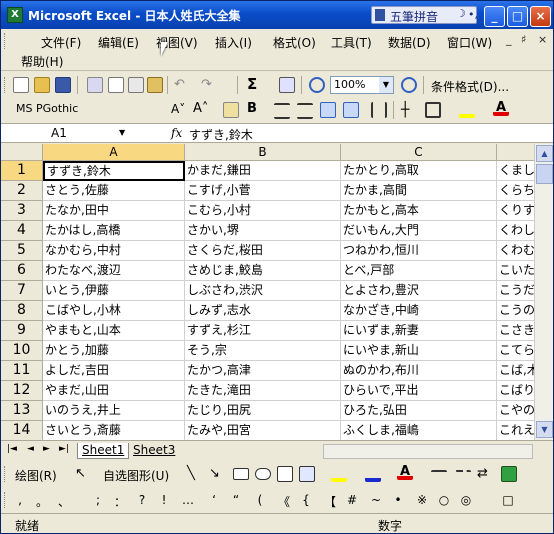 This screenshot has width=554, height=534. Describe the element at coordinates (263, 271) in the screenshot. I see `grid-cell: さめじま,鮫島` at that location.